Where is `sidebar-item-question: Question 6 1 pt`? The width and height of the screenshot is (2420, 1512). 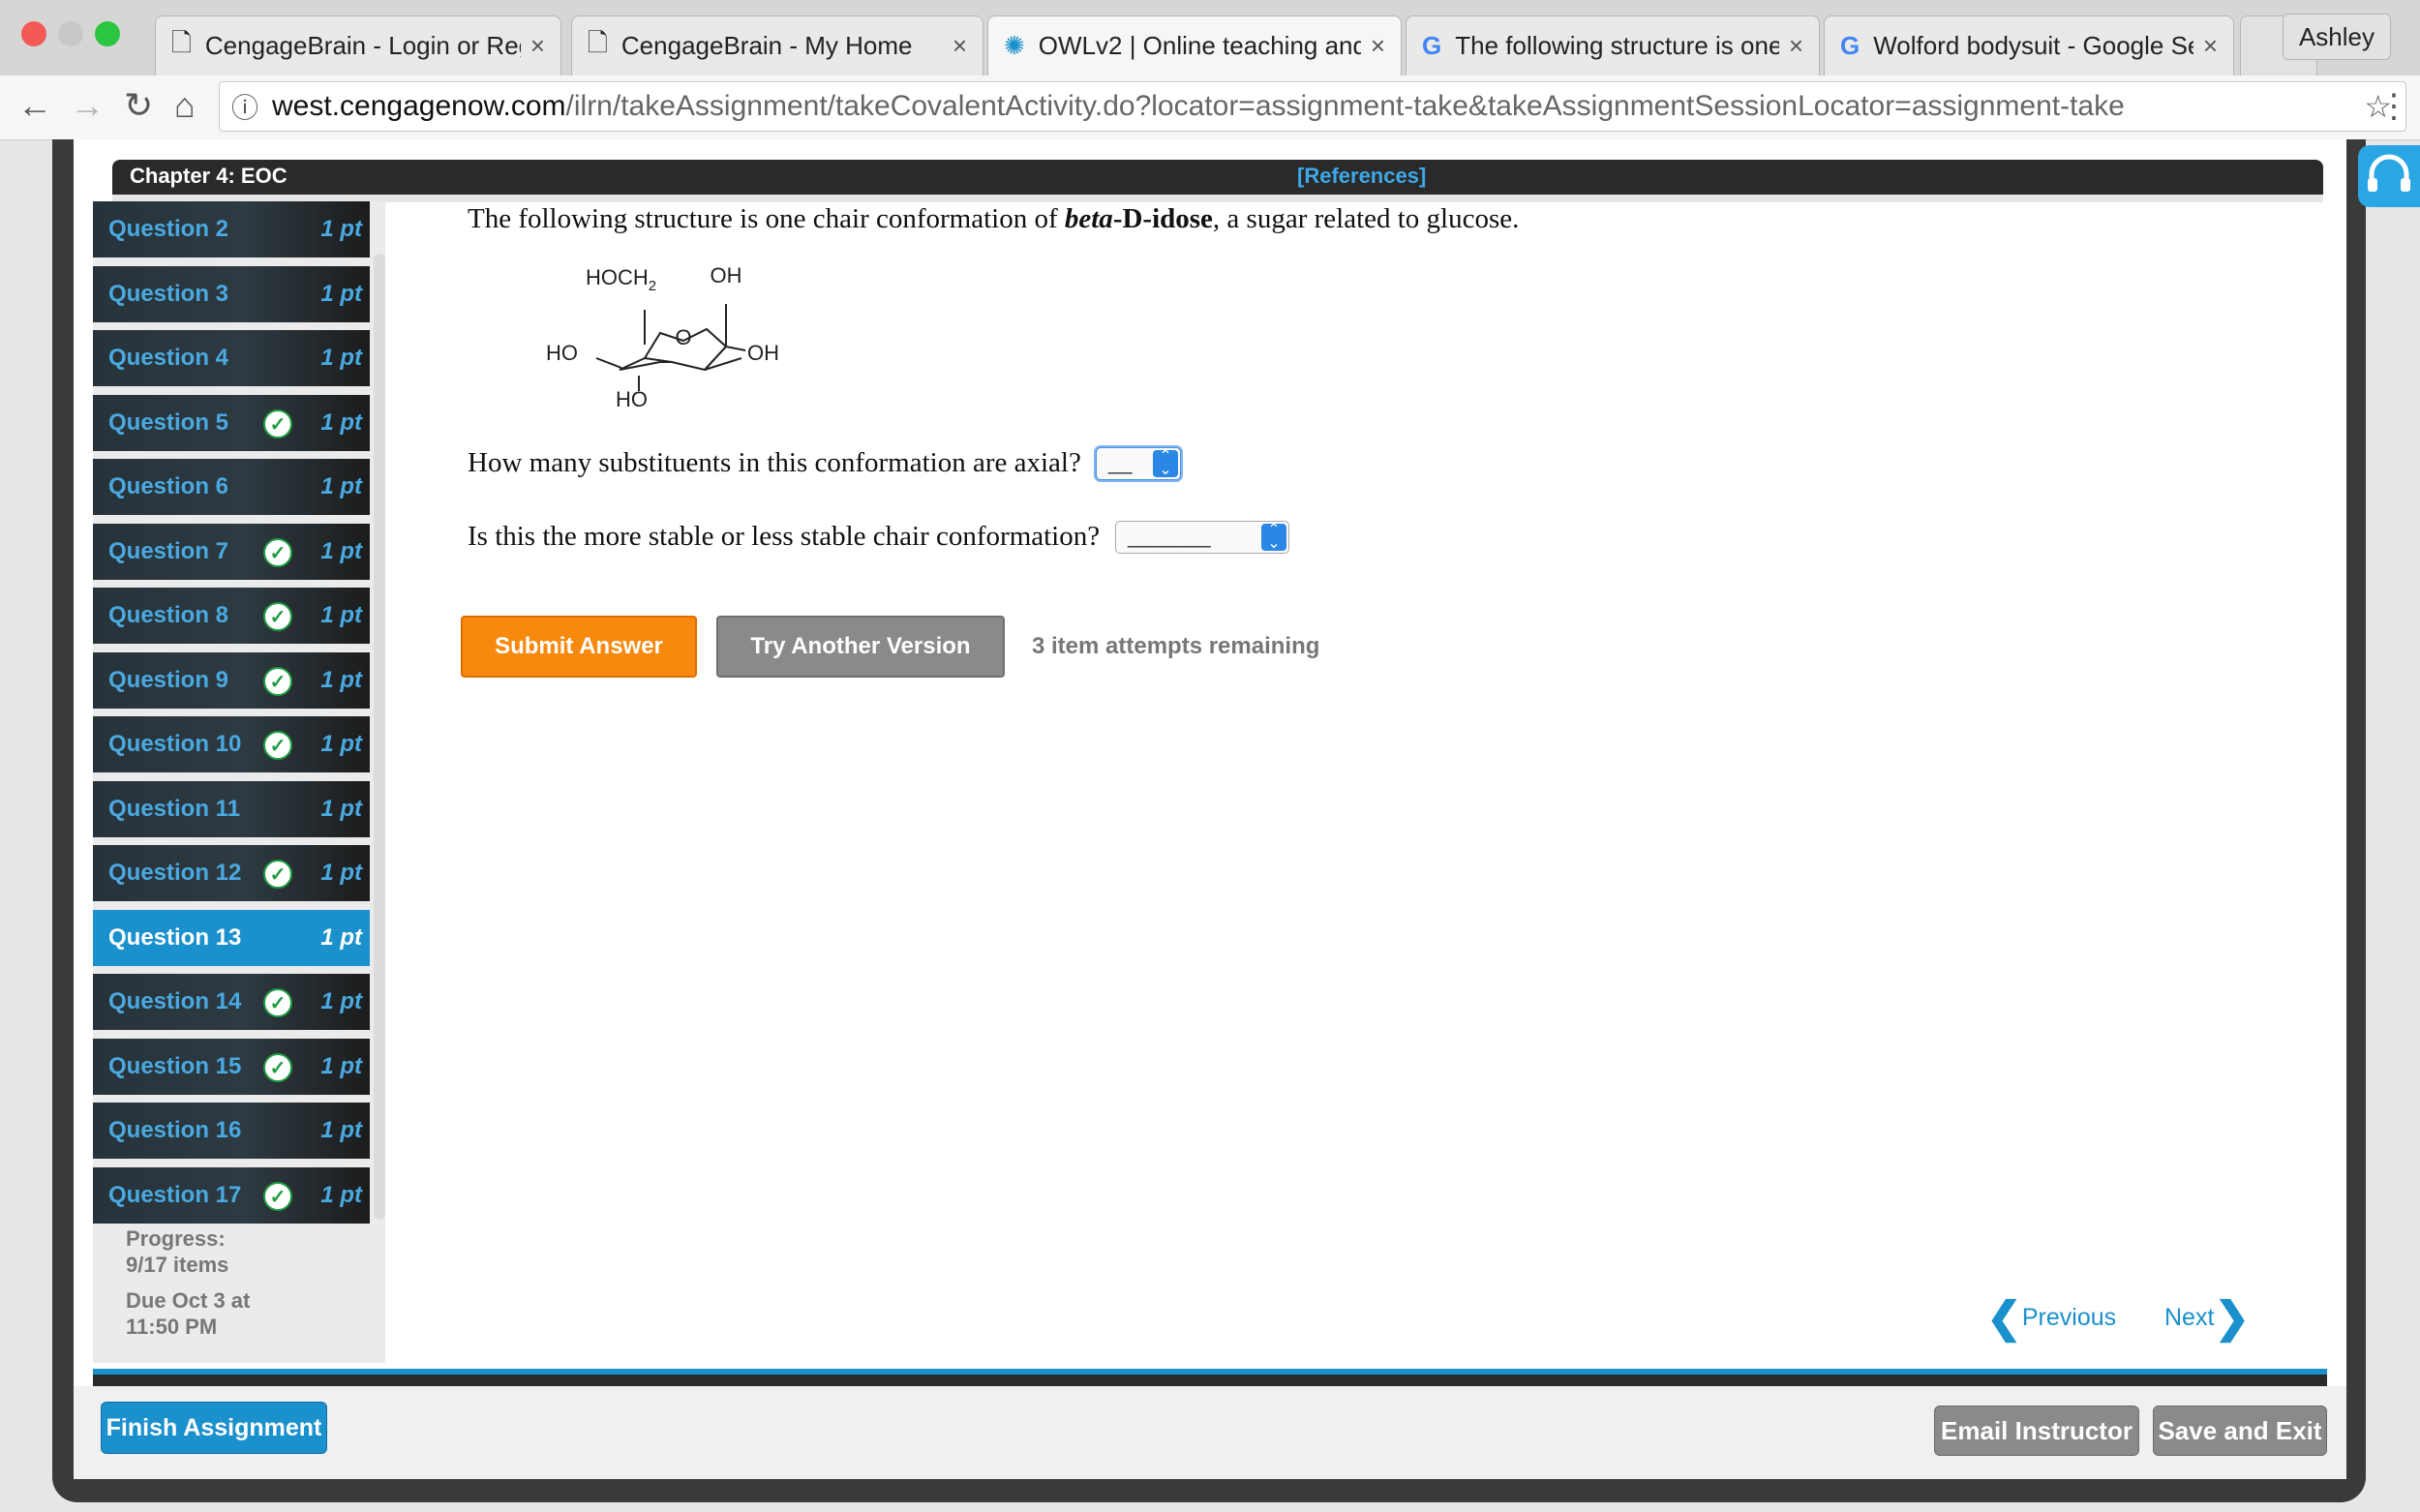
sidebar-item-question: Question 6 1 pt is located at coordinates (231, 487).